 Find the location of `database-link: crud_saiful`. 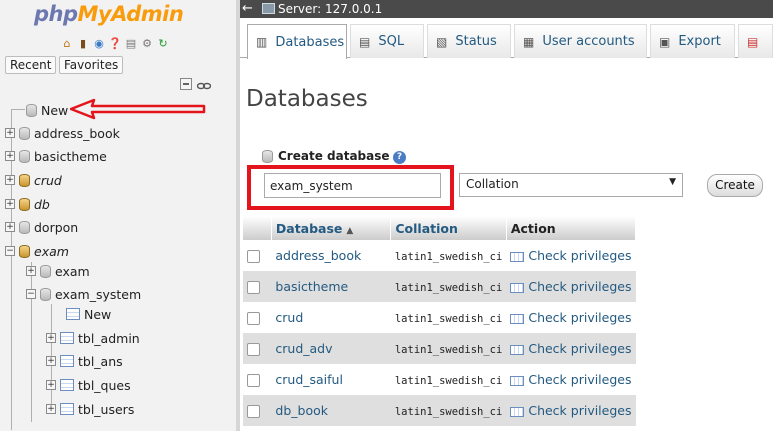

database-link: crud_saiful is located at coordinates (309, 379).